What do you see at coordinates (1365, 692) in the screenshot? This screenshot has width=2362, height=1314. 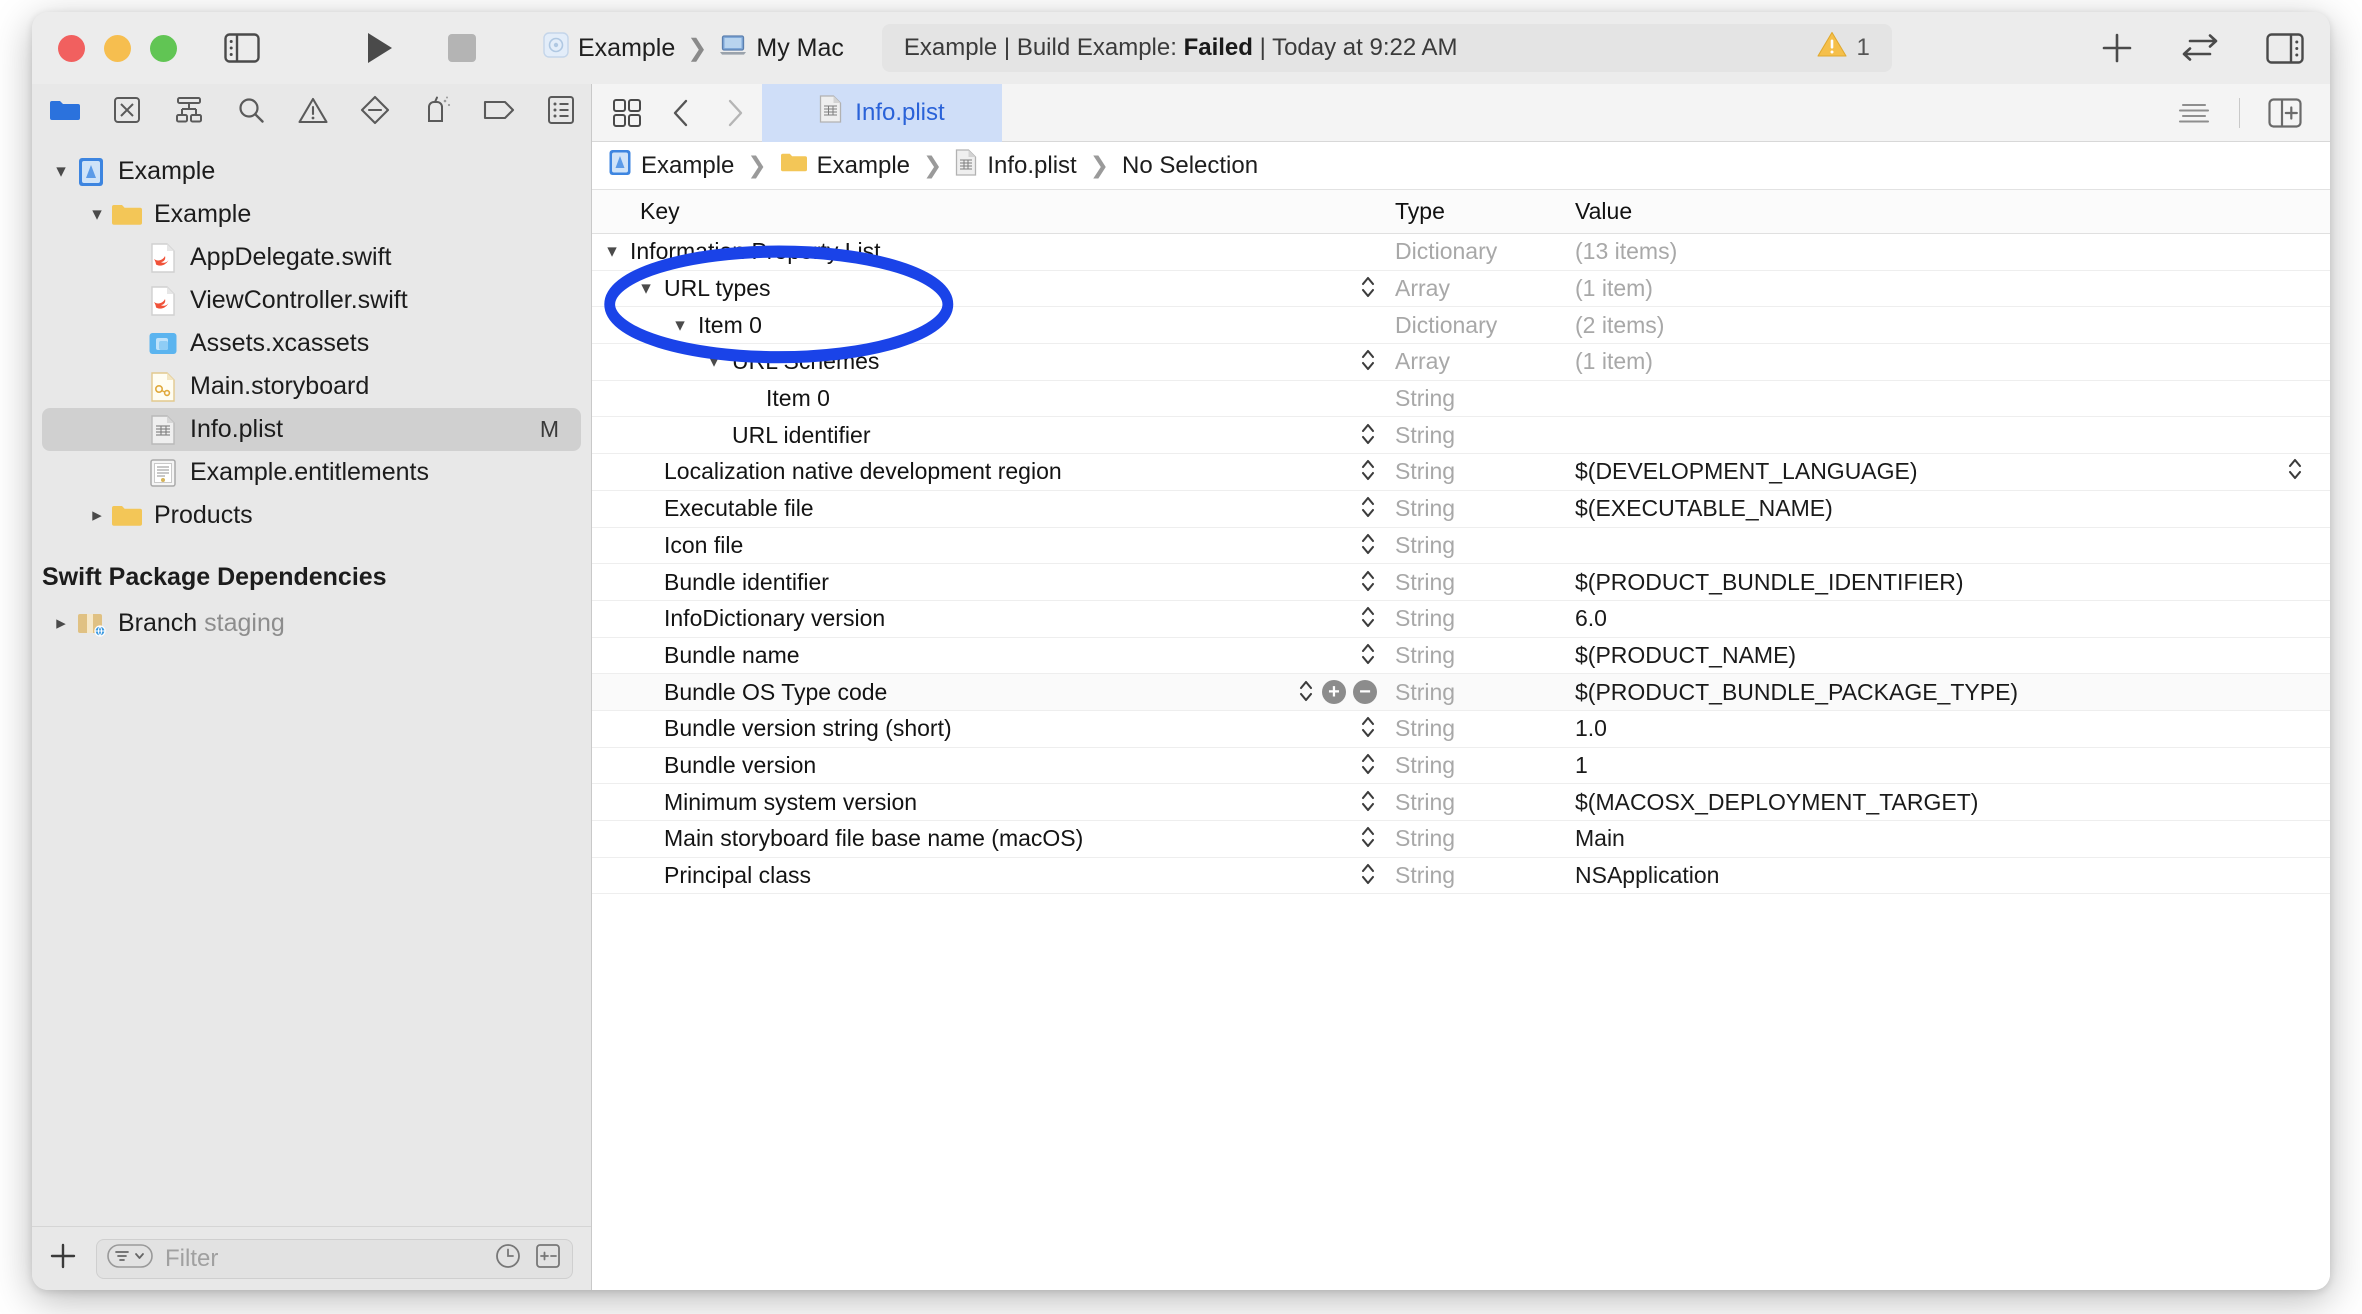 I see `remove-row-button: −` at bounding box center [1365, 692].